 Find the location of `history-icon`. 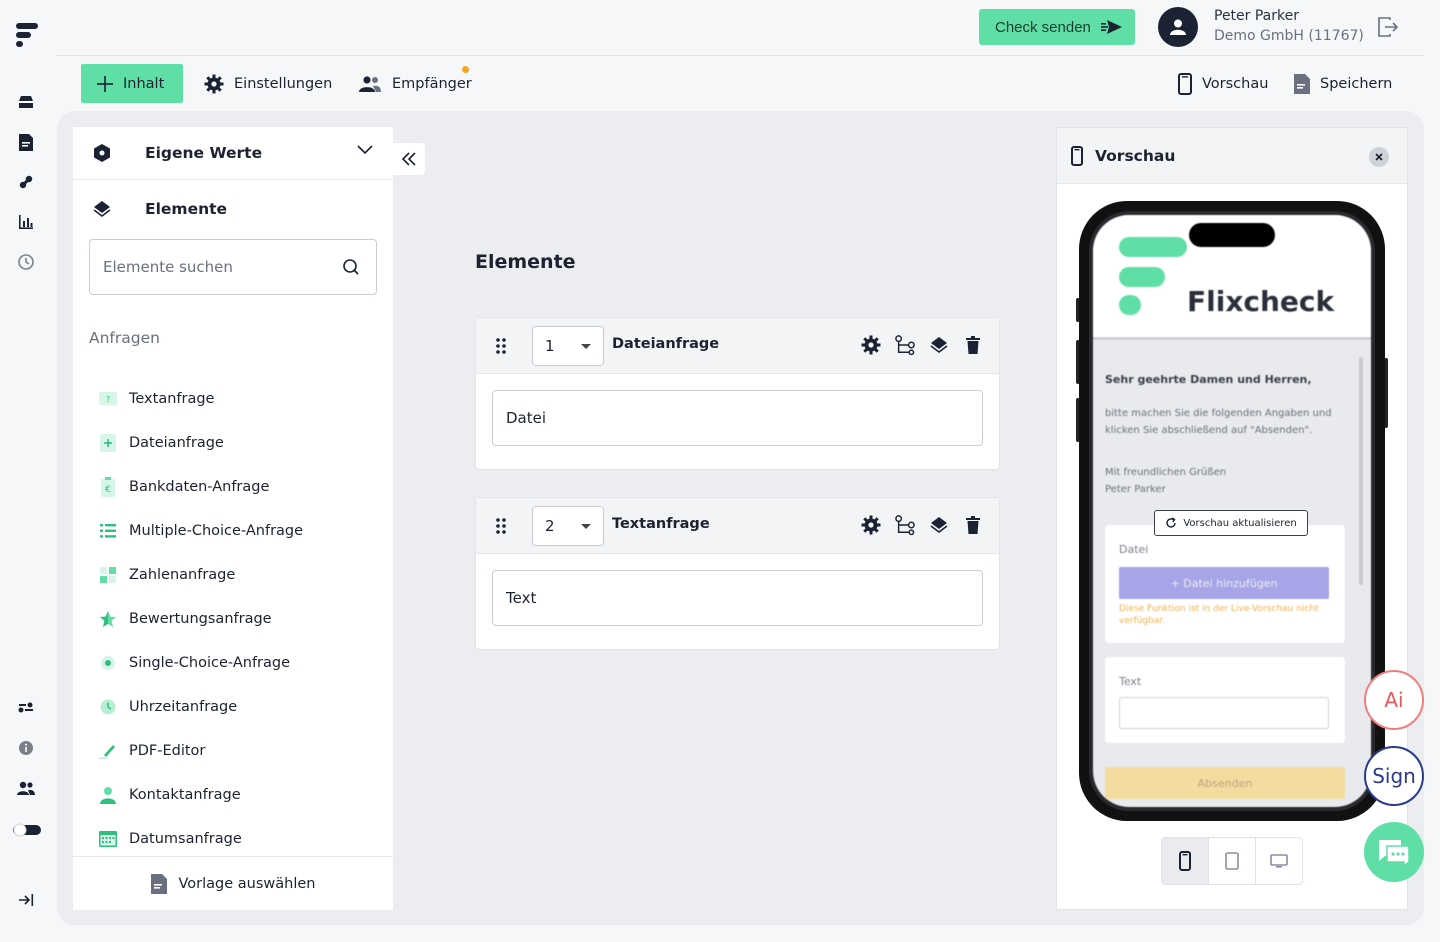

history-icon is located at coordinates (26, 262).